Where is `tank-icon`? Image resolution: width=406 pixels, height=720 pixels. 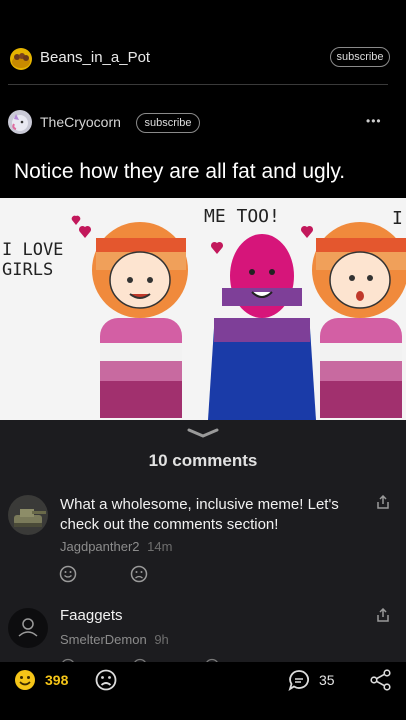
tank-icon is located at coordinates (30, 518).